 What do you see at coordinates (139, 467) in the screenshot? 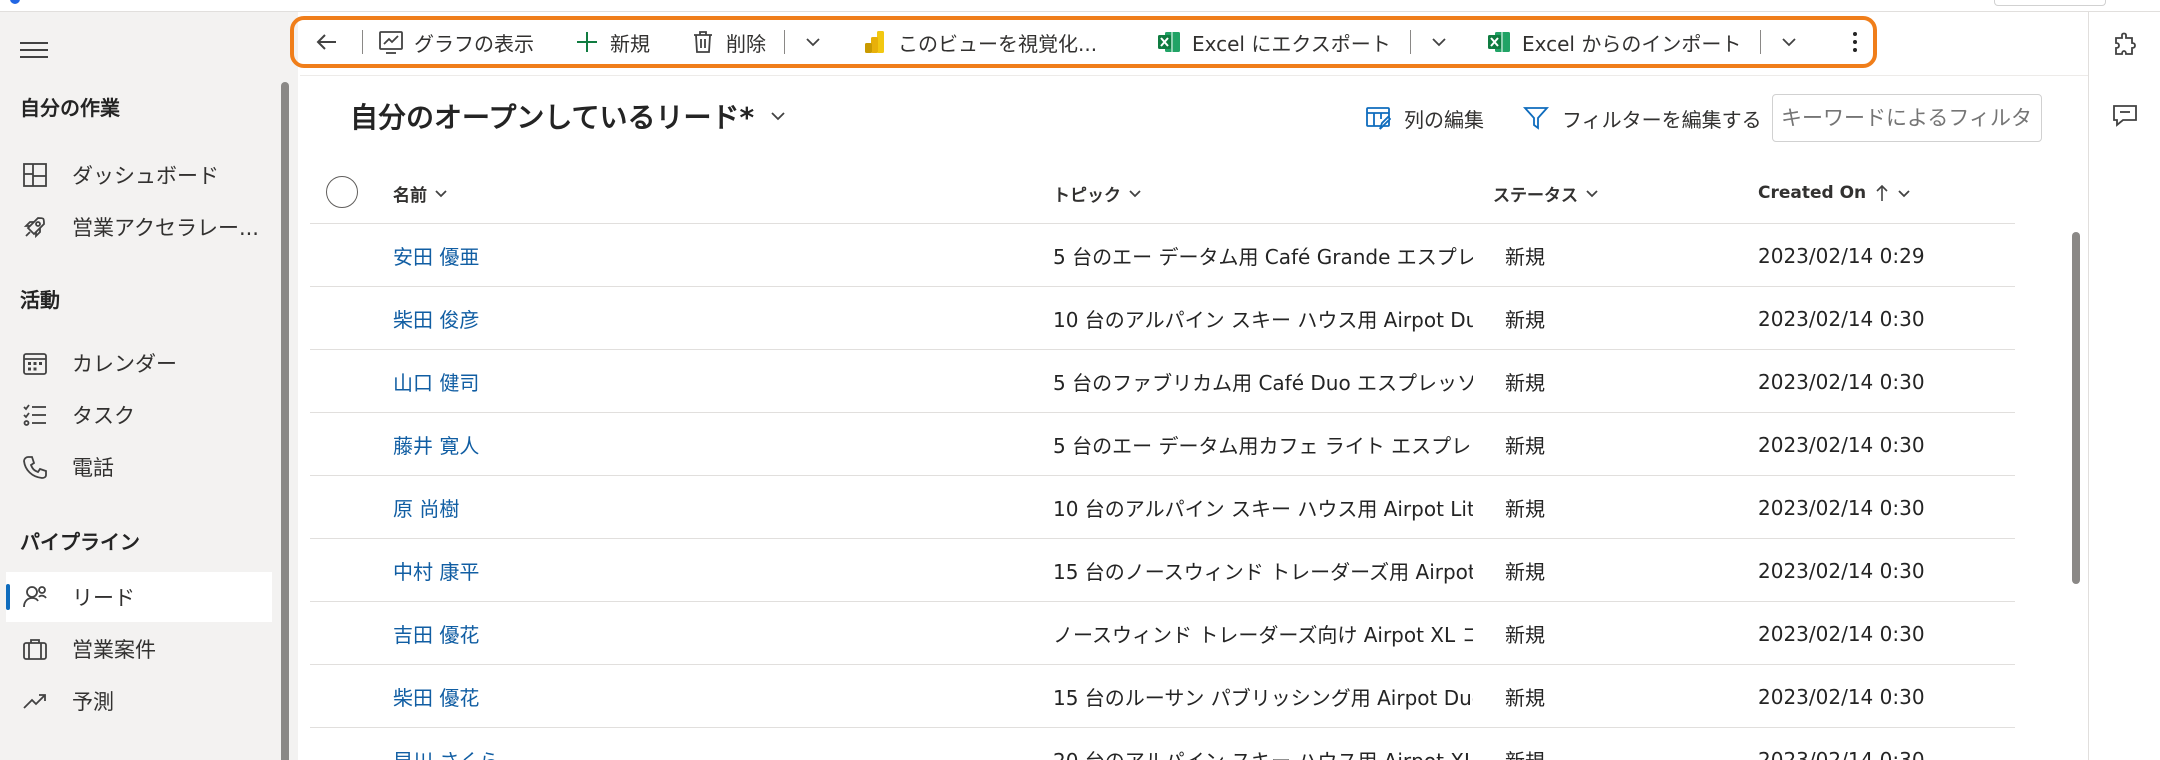
I see `sidebar-item-phone: 電話` at bounding box center [139, 467].